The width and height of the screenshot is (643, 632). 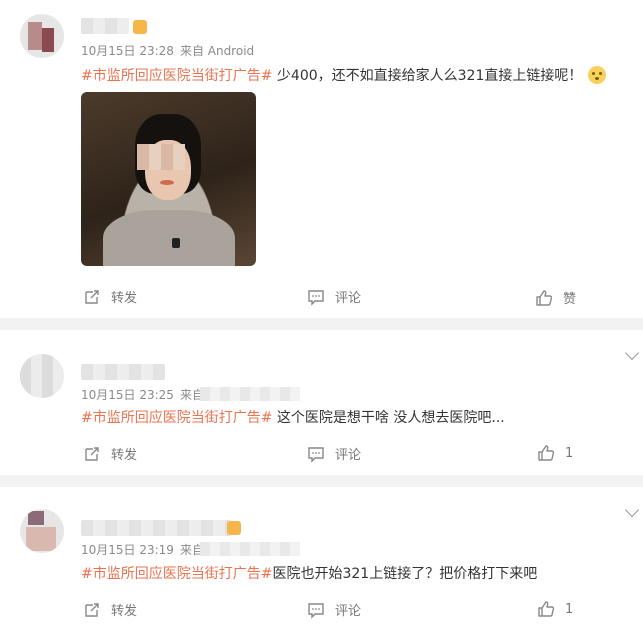 I want to click on post-body: 医院也开始321上链接了？把价格打下来吧, so click(x=405, y=574).